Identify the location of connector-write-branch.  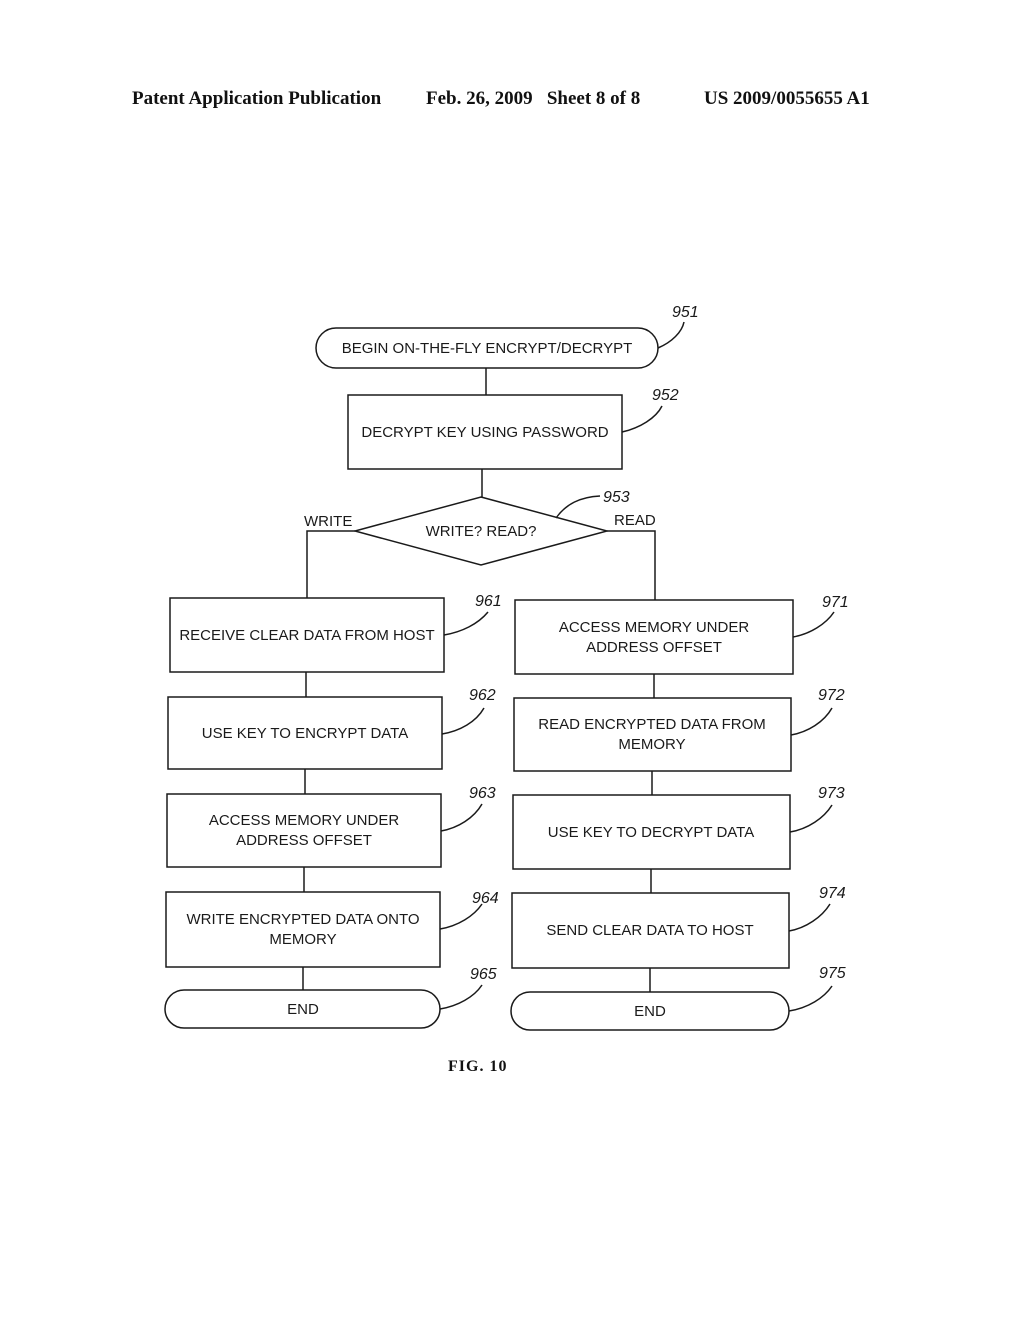
(330, 564).